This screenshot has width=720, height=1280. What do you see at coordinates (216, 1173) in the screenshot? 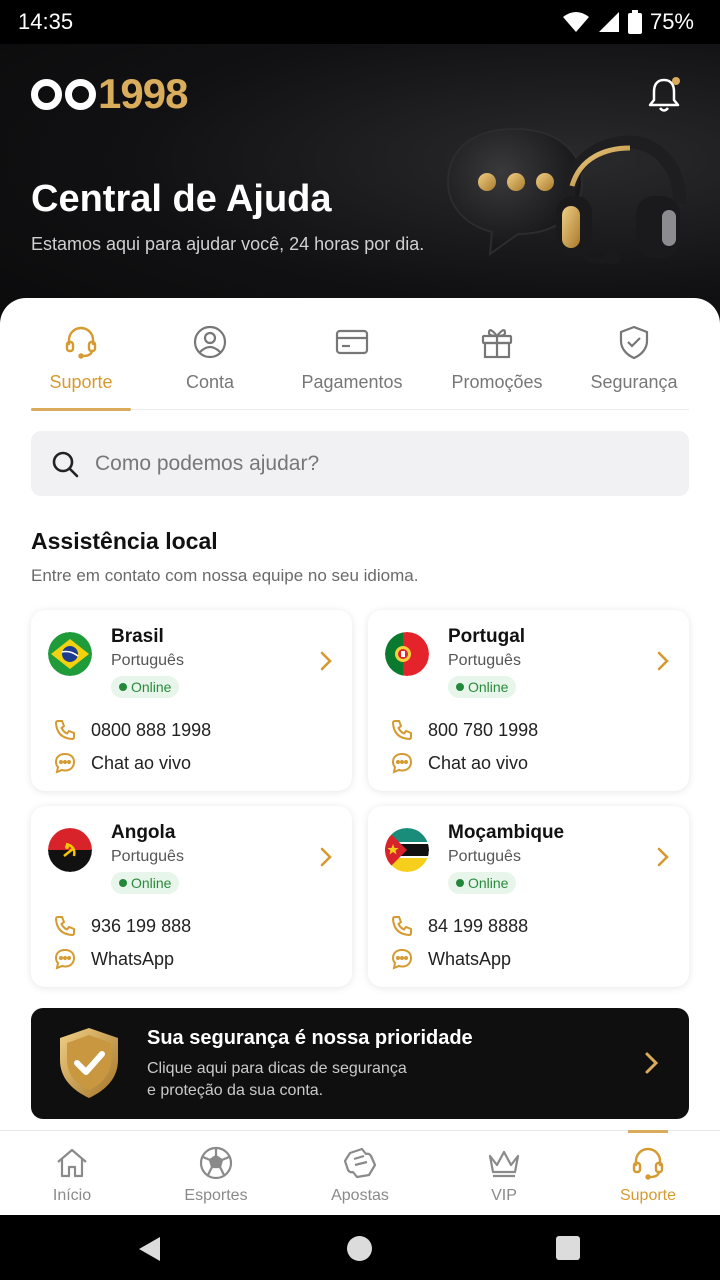
I see `nav-esportes: Esportes` at bounding box center [216, 1173].